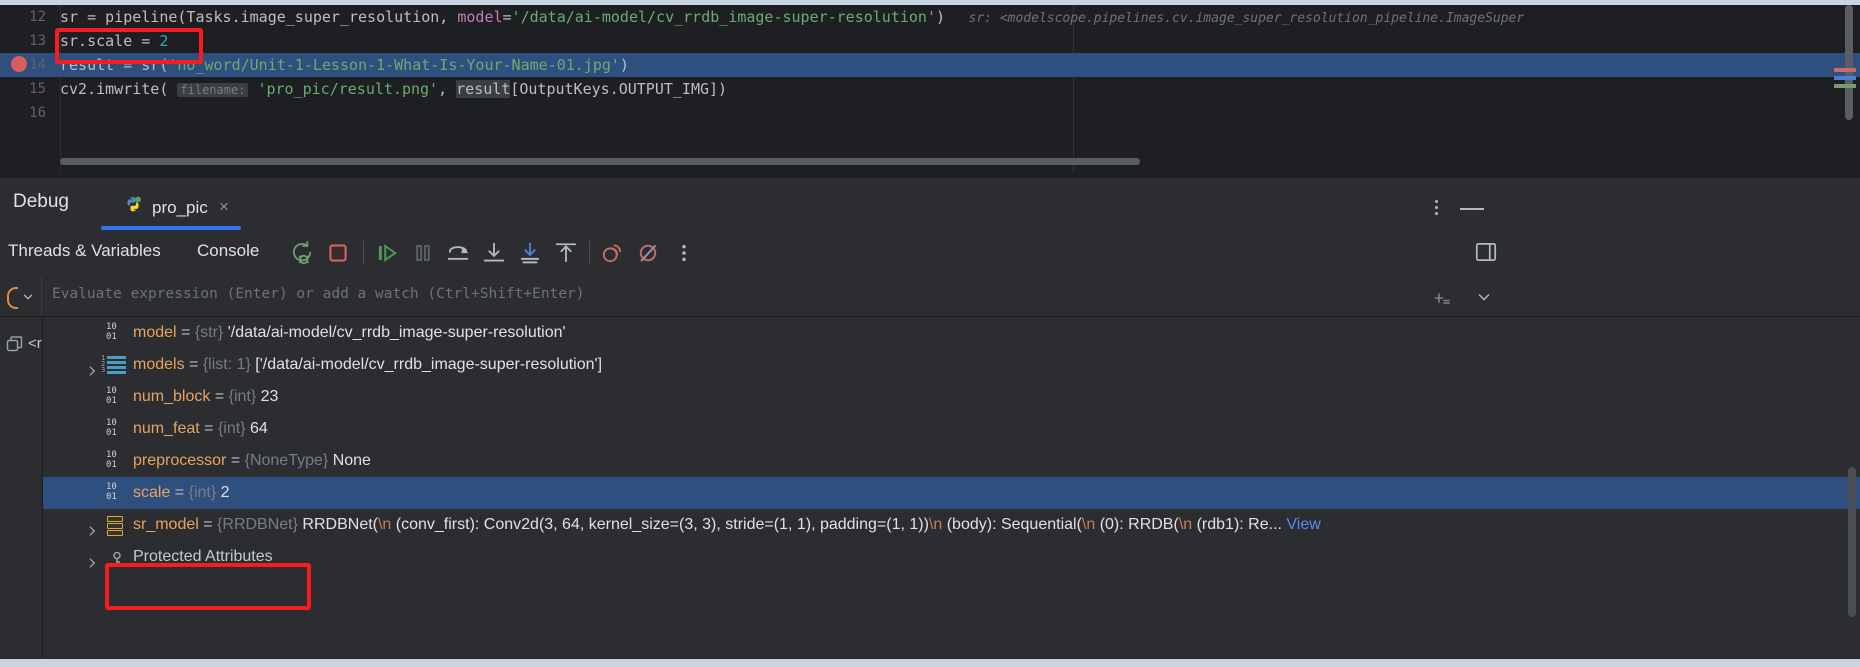 This screenshot has width=1860, height=667. Describe the element at coordinates (1845, 70) in the screenshot. I see `error-stripe-marker` at that location.